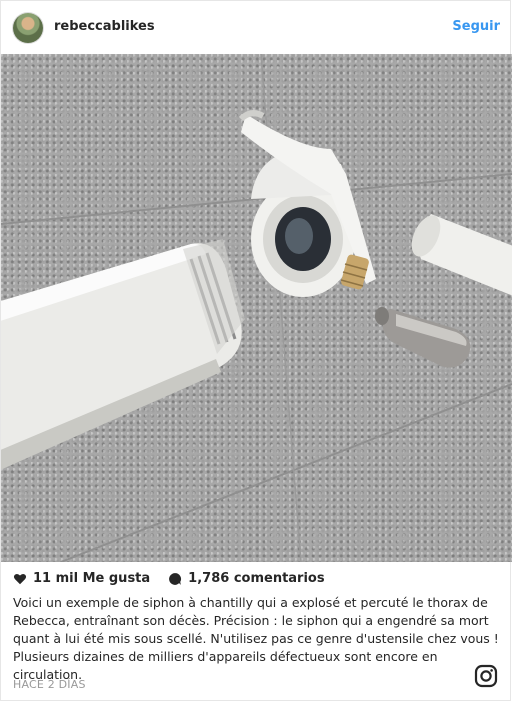  I want to click on post-stats: 11 mil Me gusta 1,786 comentarios, so click(169, 578).